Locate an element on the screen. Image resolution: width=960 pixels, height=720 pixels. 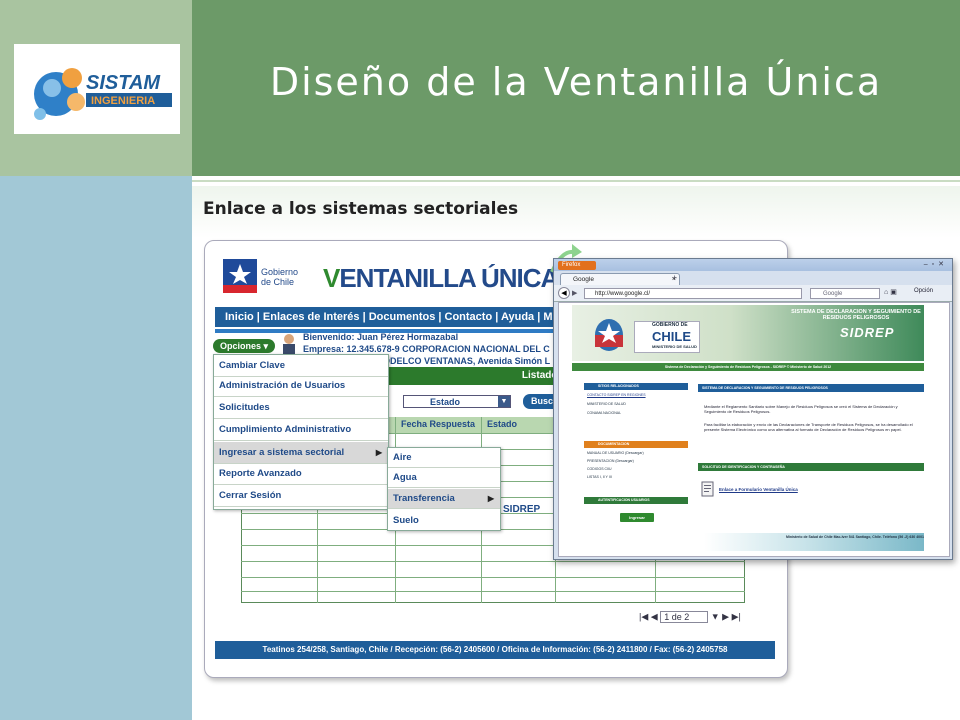
chile-coat-of-arms-icon is located at coordinates (609, 335).